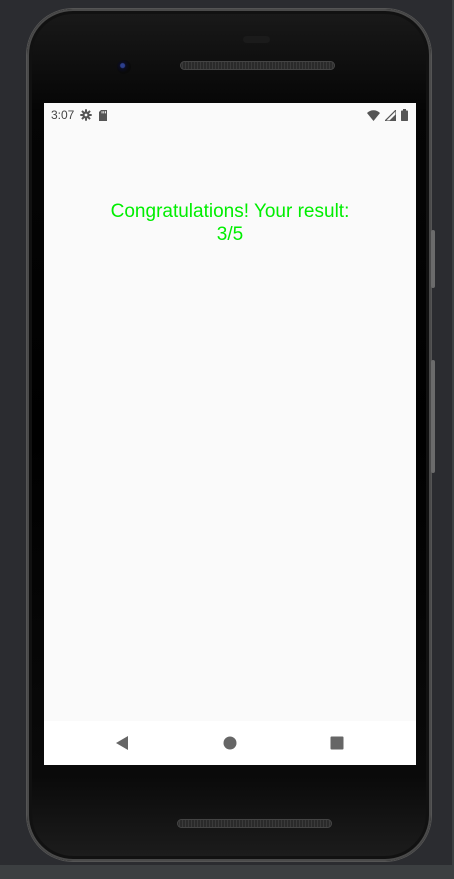 The width and height of the screenshot is (454, 879). Describe the element at coordinates (227, 872) in the screenshot. I see `ide-status-strip` at that location.